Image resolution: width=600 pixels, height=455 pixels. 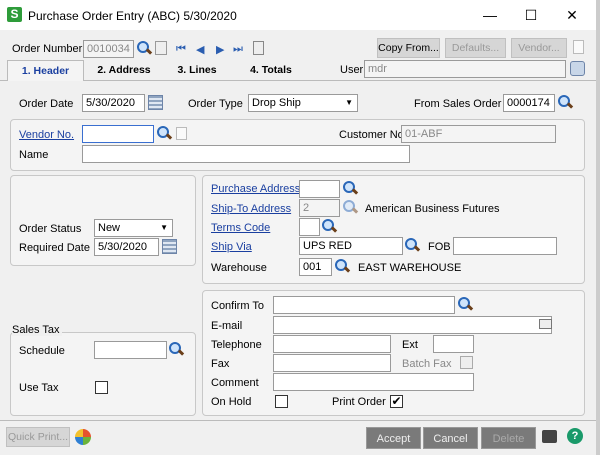 What do you see at coordinates (132, 16) in the screenshot?
I see `window-title: Purchase Order Entry (ABC) 5/30/2020` at bounding box center [132, 16].